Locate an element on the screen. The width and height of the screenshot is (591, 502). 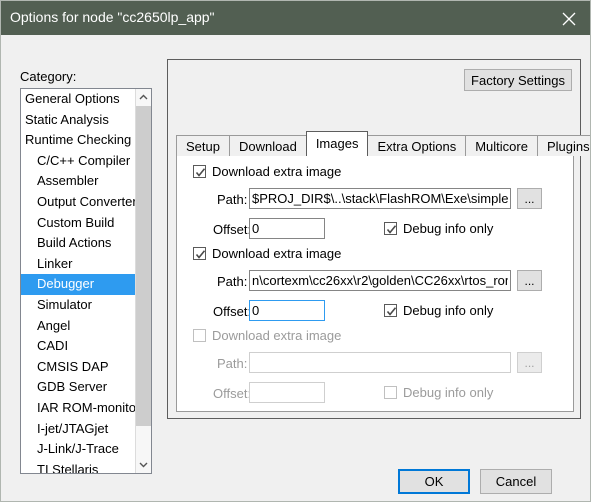
category-label: Category: is located at coordinates (48, 76).